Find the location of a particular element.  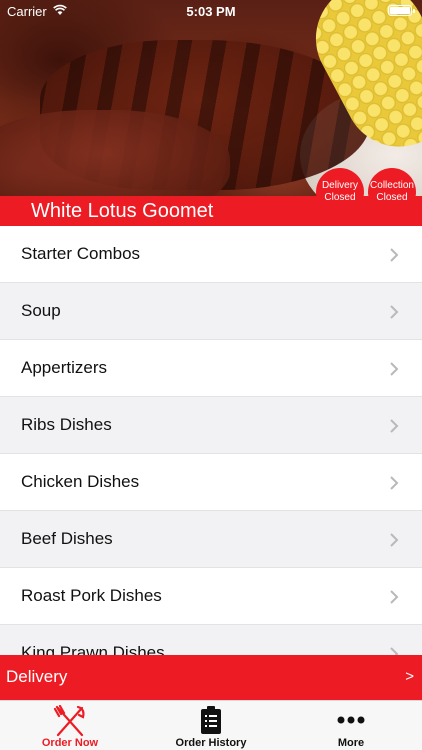

menu-item-label: Starter Combos is located at coordinates (81, 253).